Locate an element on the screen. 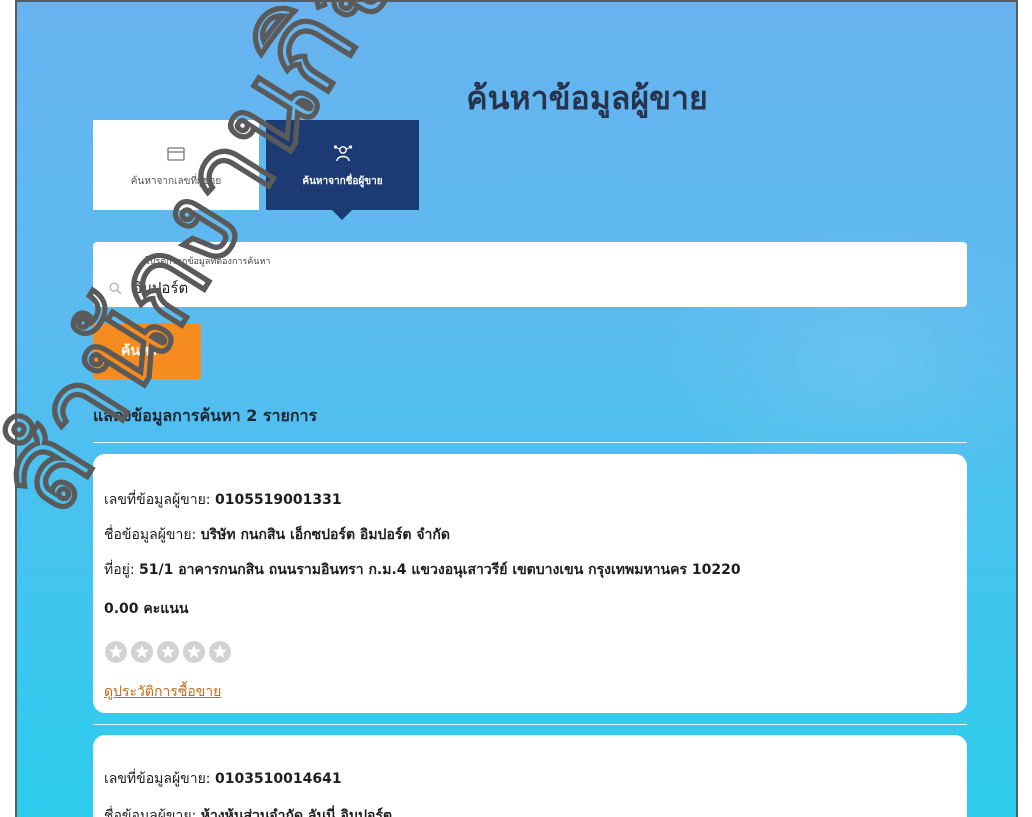 This screenshot has width=1032, height=817. star-rating is located at coordinates (168, 652).